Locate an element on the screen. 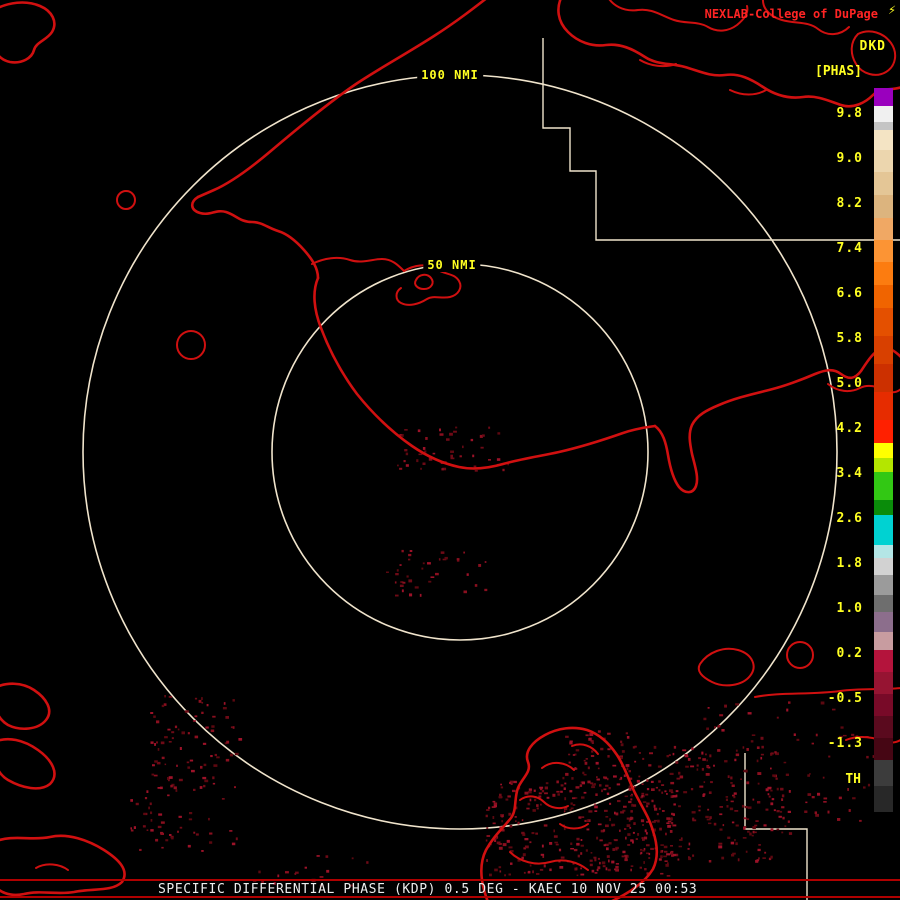  colorbar-tick: 3.4 is located at coordinates (849, 473).